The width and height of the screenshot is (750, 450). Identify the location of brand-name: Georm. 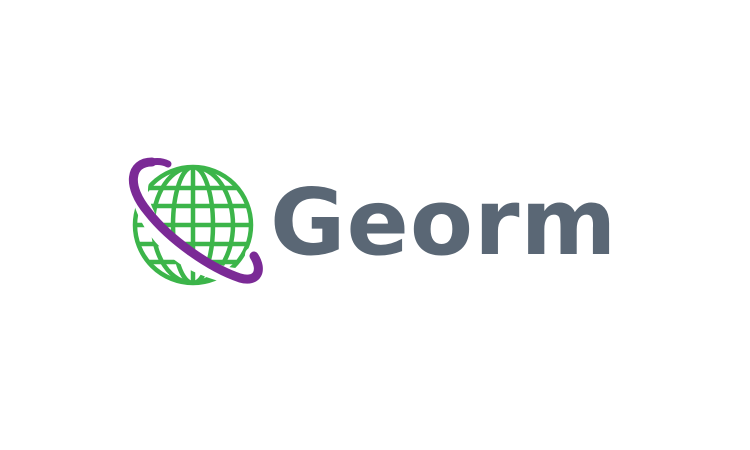
(444, 222).